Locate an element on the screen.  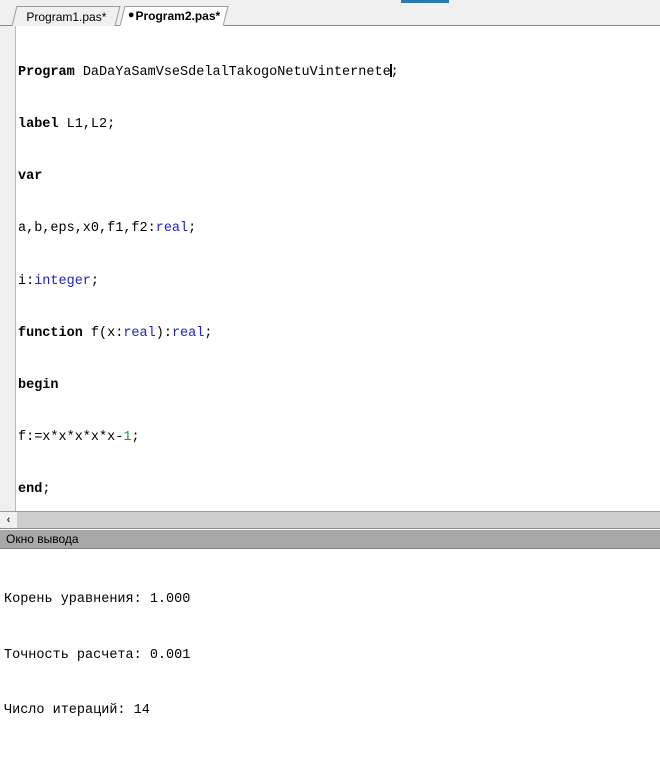
output-line: Число итераций: 14 is located at coordinates (77, 710).